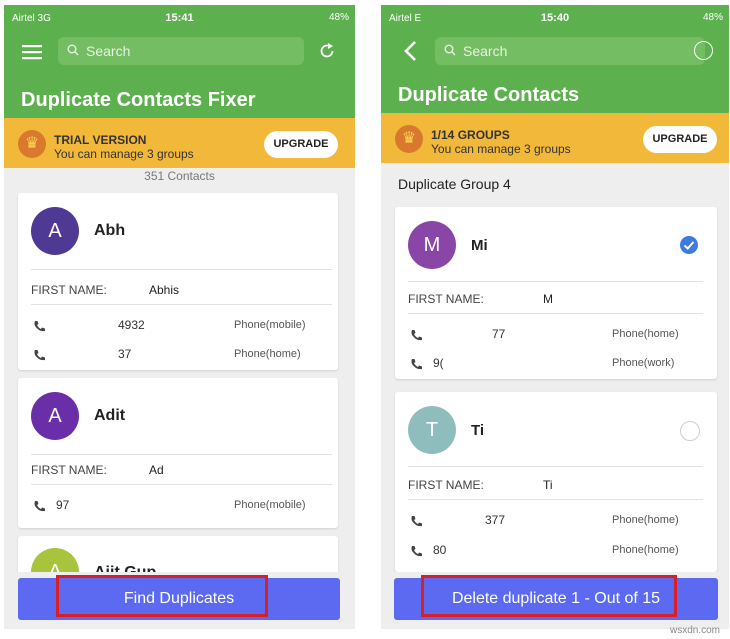 Image resolution: width=730 pixels, height=639 pixels. What do you see at coordinates (164, 290) in the screenshot?
I see `first-name-value: Abhis` at bounding box center [164, 290].